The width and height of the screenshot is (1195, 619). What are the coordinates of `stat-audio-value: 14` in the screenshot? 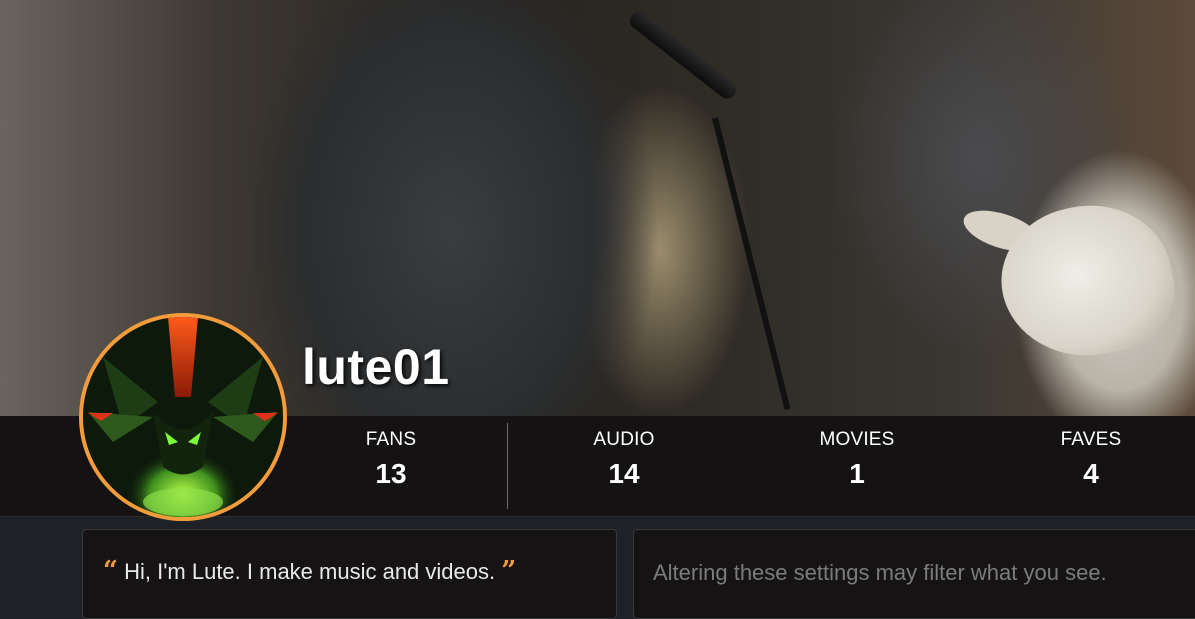 It's located at (624, 473).